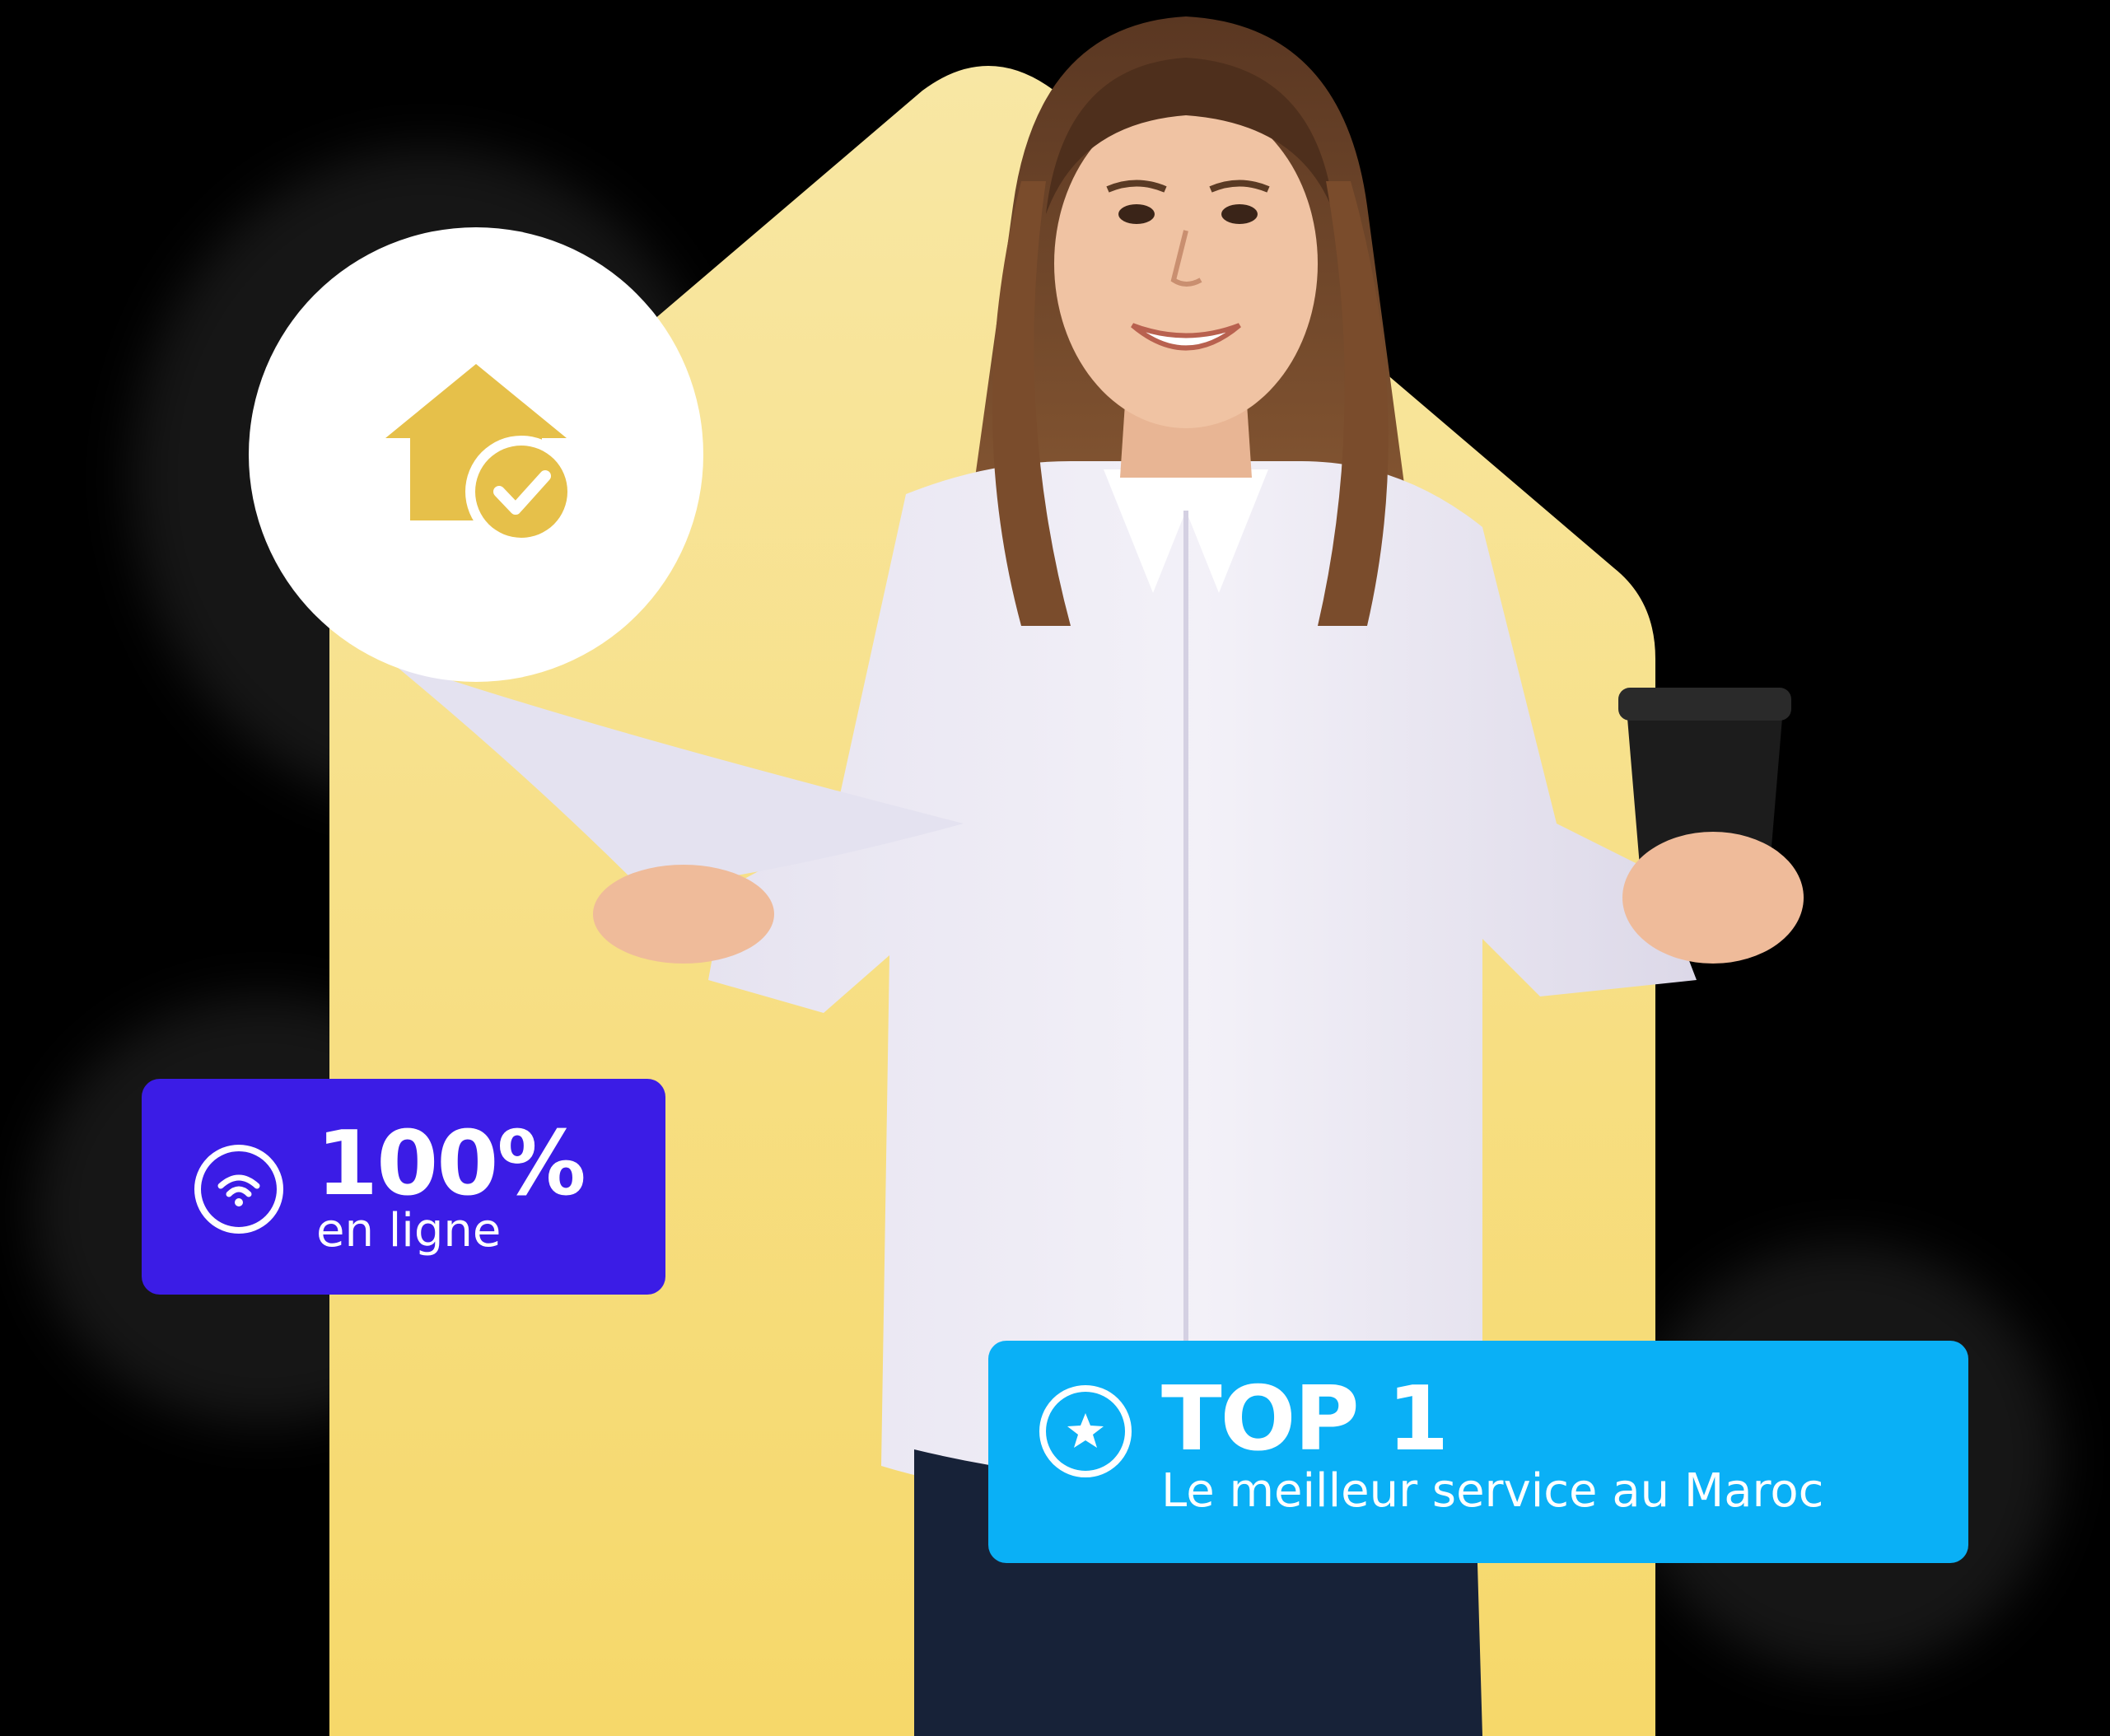 The height and width of the screenshot is (1736, 2110). I want to click on home-check-icon, so click(481, 456).